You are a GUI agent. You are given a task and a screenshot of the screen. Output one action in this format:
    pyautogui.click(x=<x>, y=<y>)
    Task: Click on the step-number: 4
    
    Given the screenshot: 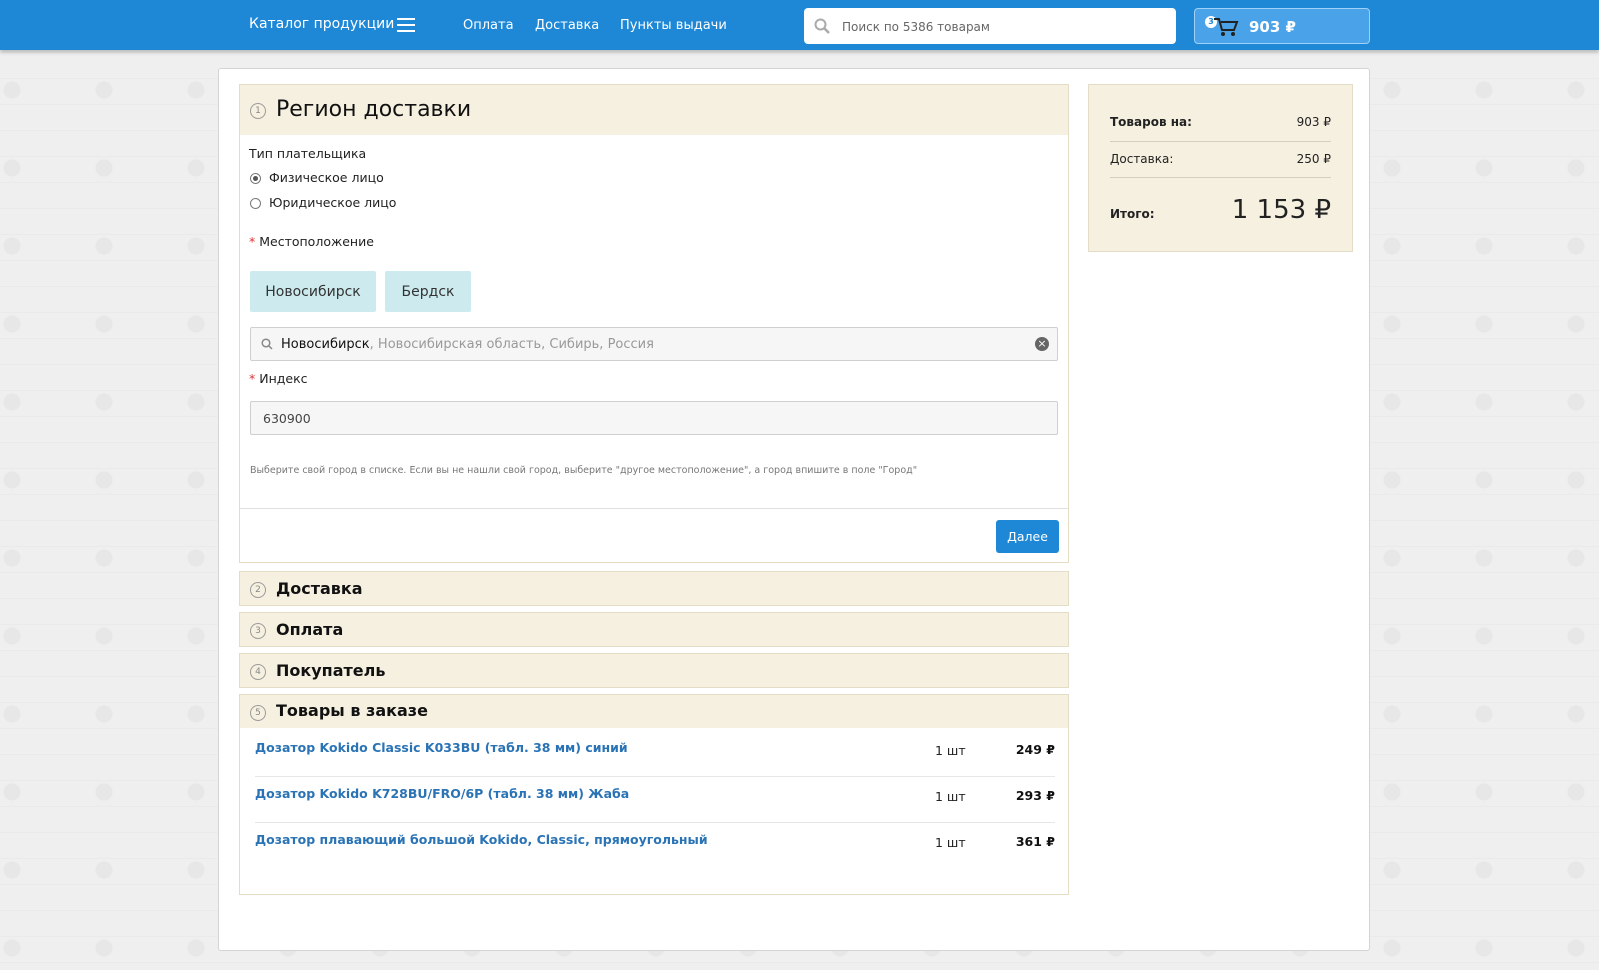 What is the action you would take?
    pyautogui.click(x=258, y=672)
    